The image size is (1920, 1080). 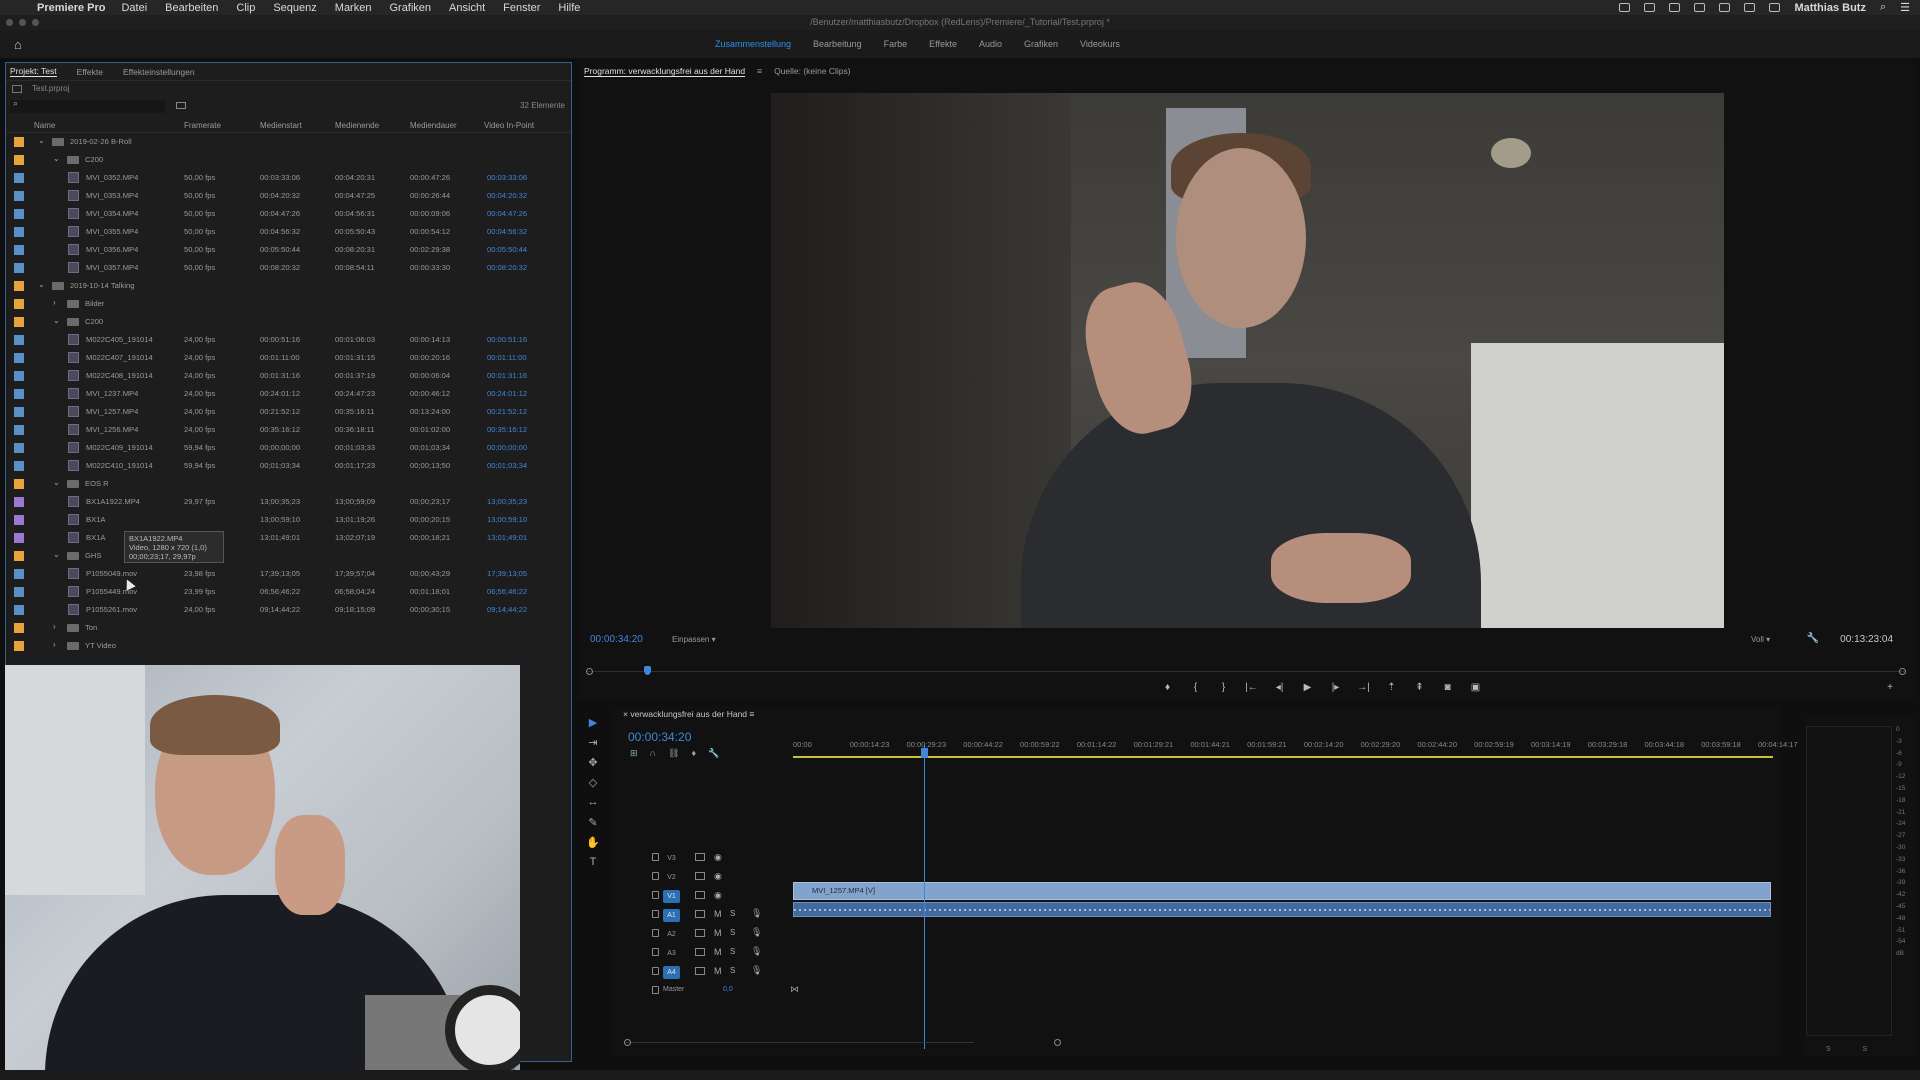 What do you see at coordinates (671, 934) in the screenshot?
I see `track-target: A2` at bounding box center [671, 934].